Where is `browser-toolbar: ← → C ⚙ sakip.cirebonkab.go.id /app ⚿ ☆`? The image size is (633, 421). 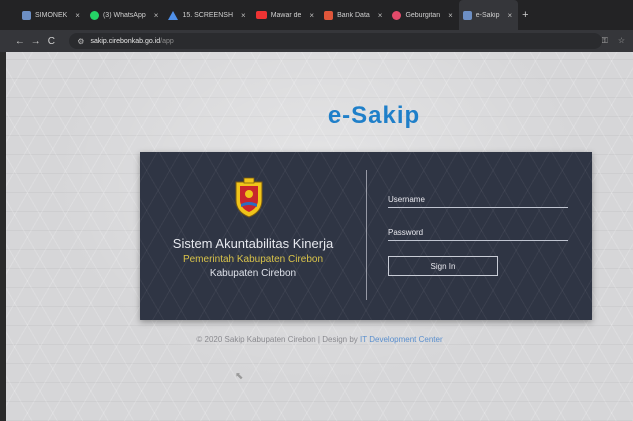
browser-toolbar: ← → C ⚙ sakip.cirebonkab.go.id /app ⚿ ☆ is located at coordinates (316, 41).